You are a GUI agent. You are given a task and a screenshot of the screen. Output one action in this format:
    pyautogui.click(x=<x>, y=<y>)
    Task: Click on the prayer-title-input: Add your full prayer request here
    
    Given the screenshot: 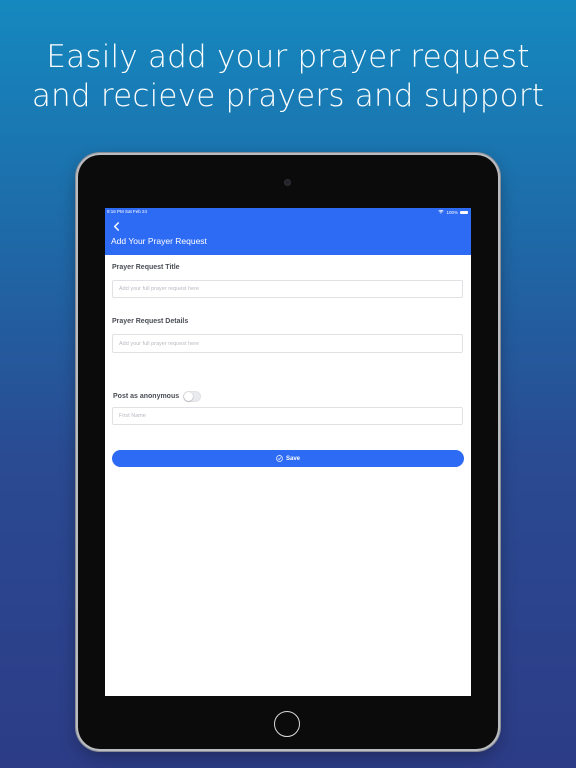 What is the action you would take?
    pyautogui.click(x=287, y=289)
    